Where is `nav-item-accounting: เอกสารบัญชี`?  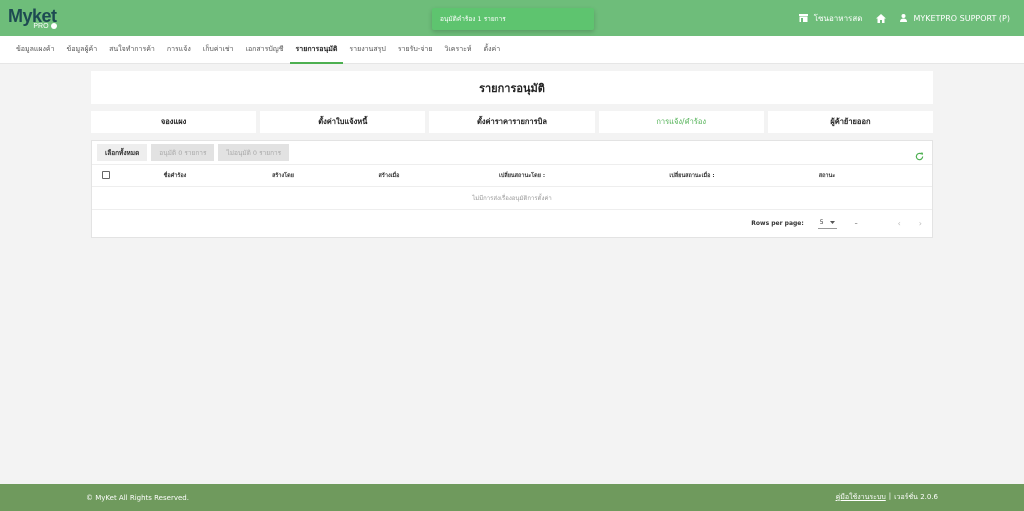
nav-item-accounting: เอกสารบัญชี is located at coordinates (265, 49).